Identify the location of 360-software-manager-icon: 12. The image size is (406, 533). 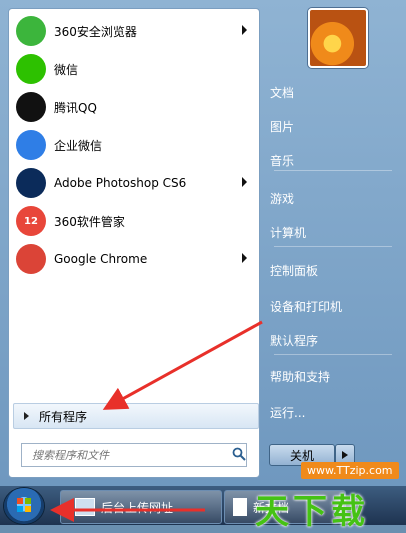
(31, 221).